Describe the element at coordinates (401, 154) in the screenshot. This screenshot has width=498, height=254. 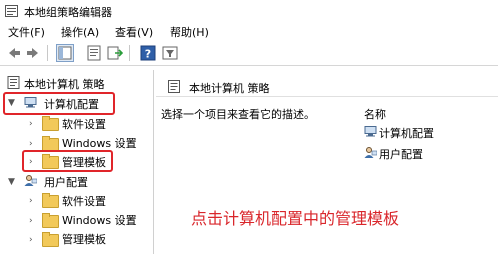
I see `detail-item-user-config: 用户配置` at that location.